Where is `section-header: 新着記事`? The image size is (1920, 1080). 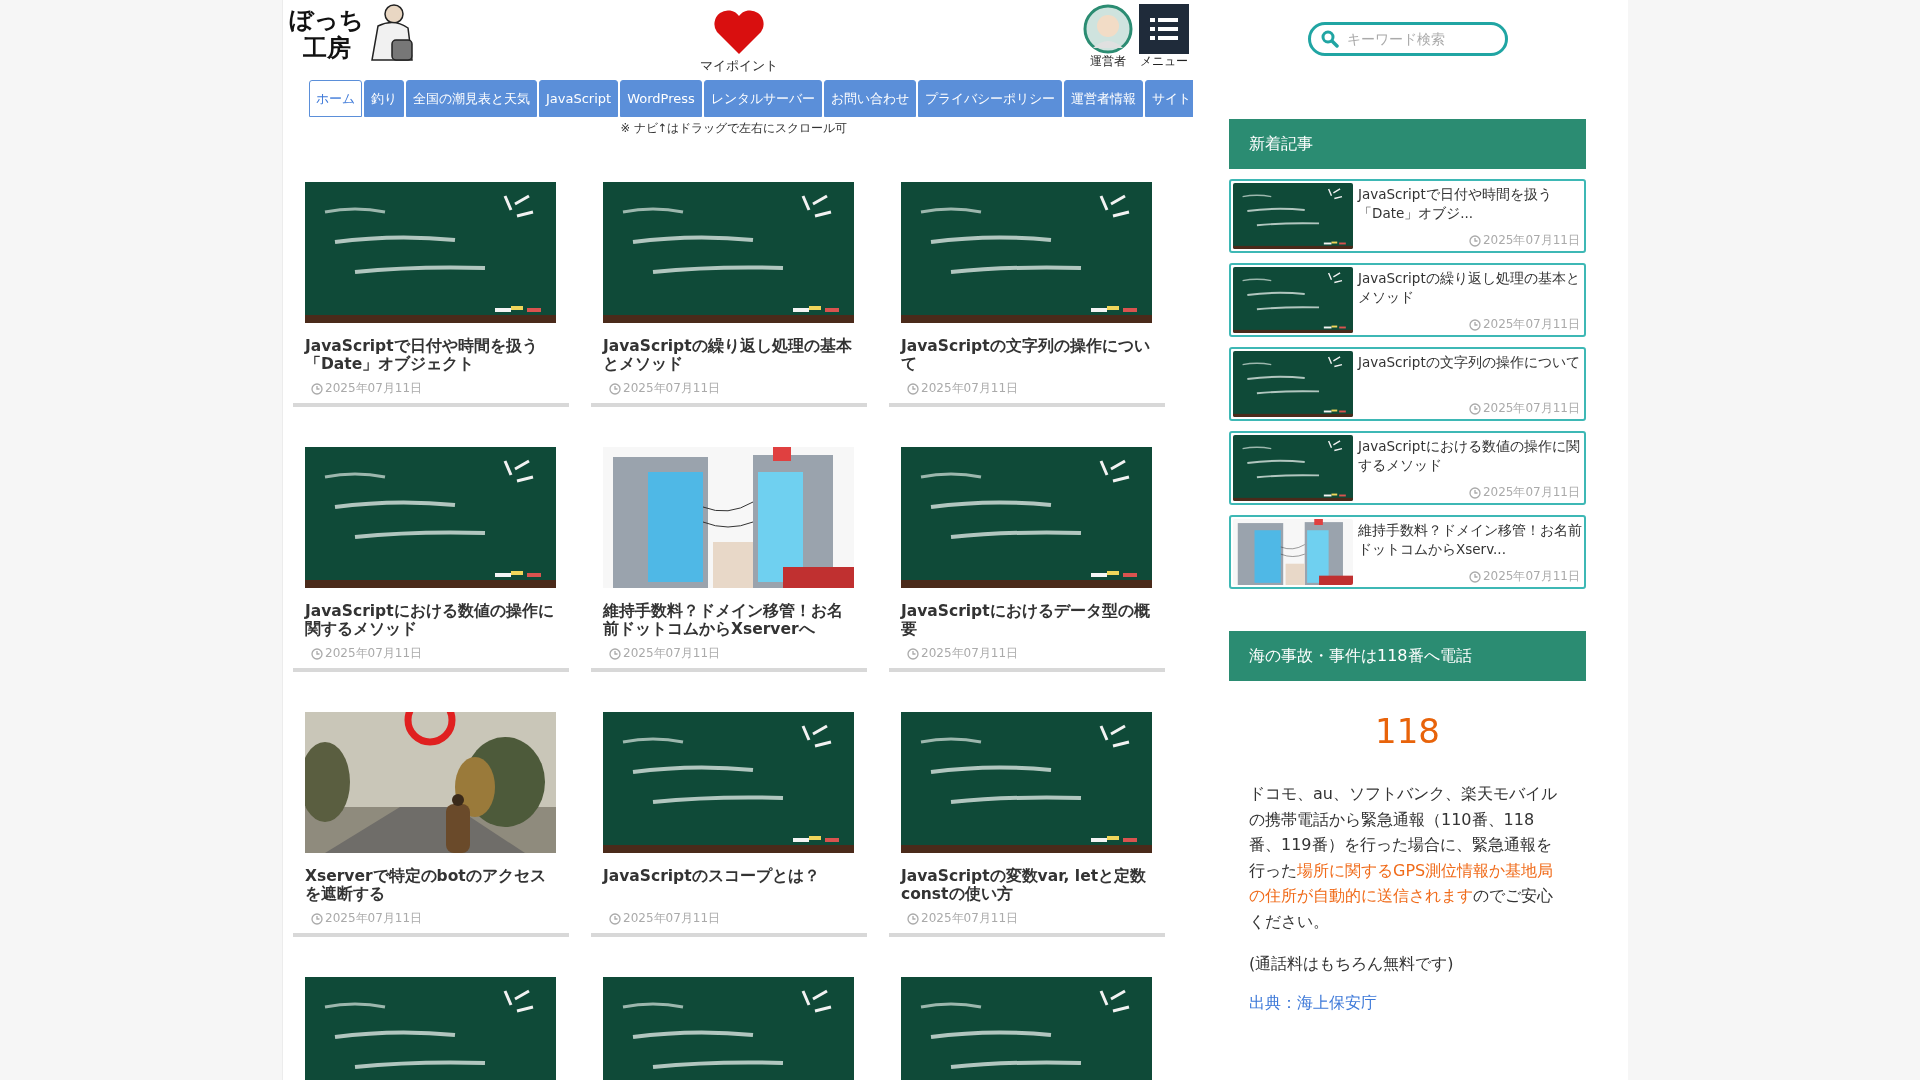
section-header: 新着記事 is located at coordinates (1407, 144).